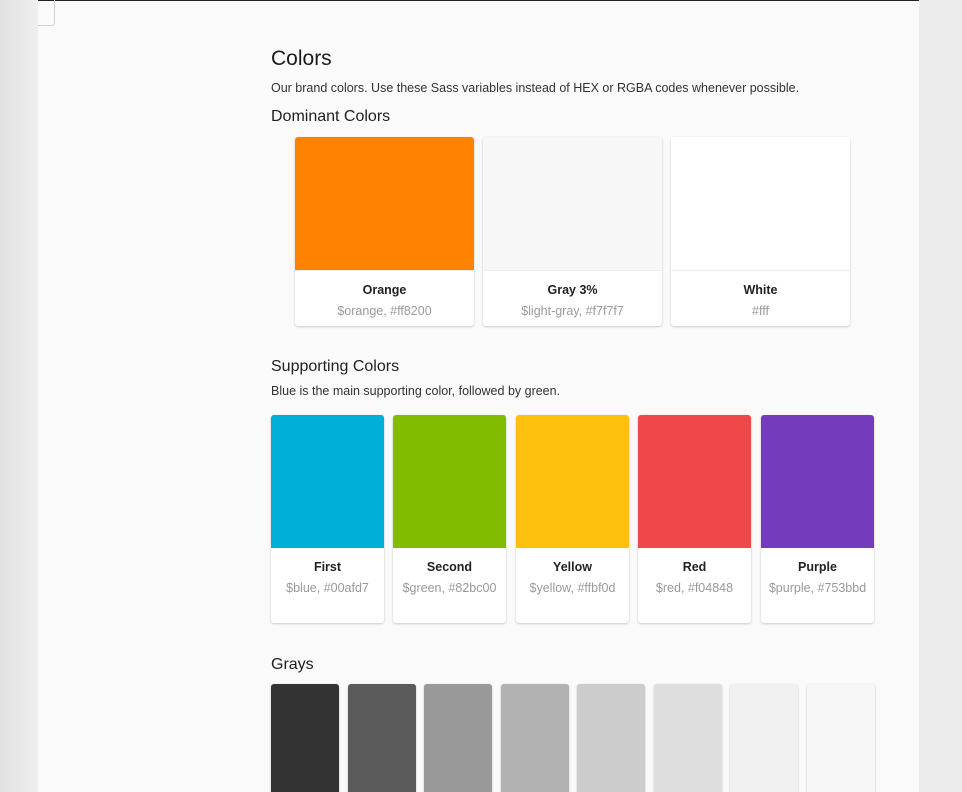 This screenshot has width=962, height=792. I want to click on dominant-heading: Dominant Colors, so click(331, 116).